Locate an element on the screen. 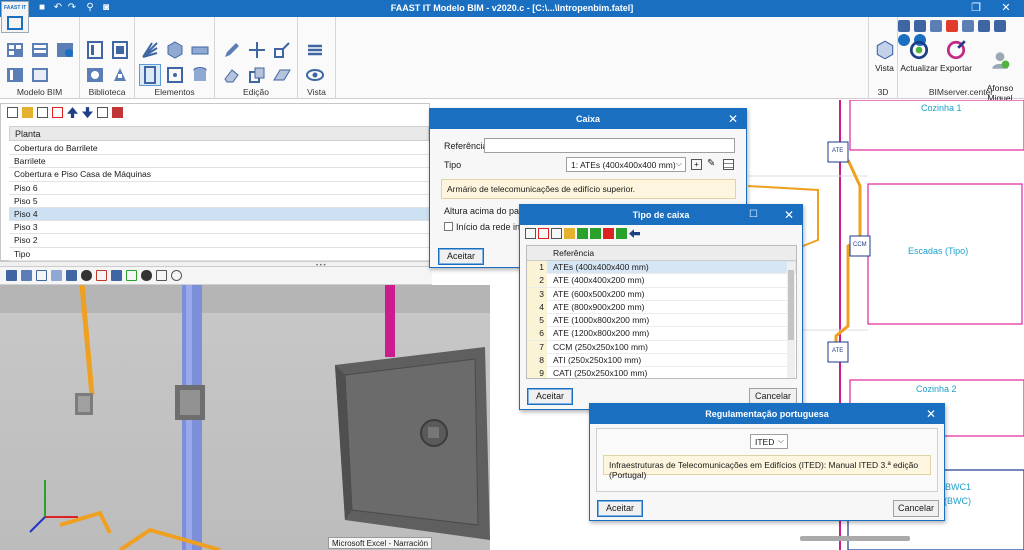 This screenshot has width=1024, height=550. element-cube-icon is located at coordinates (175, 50).